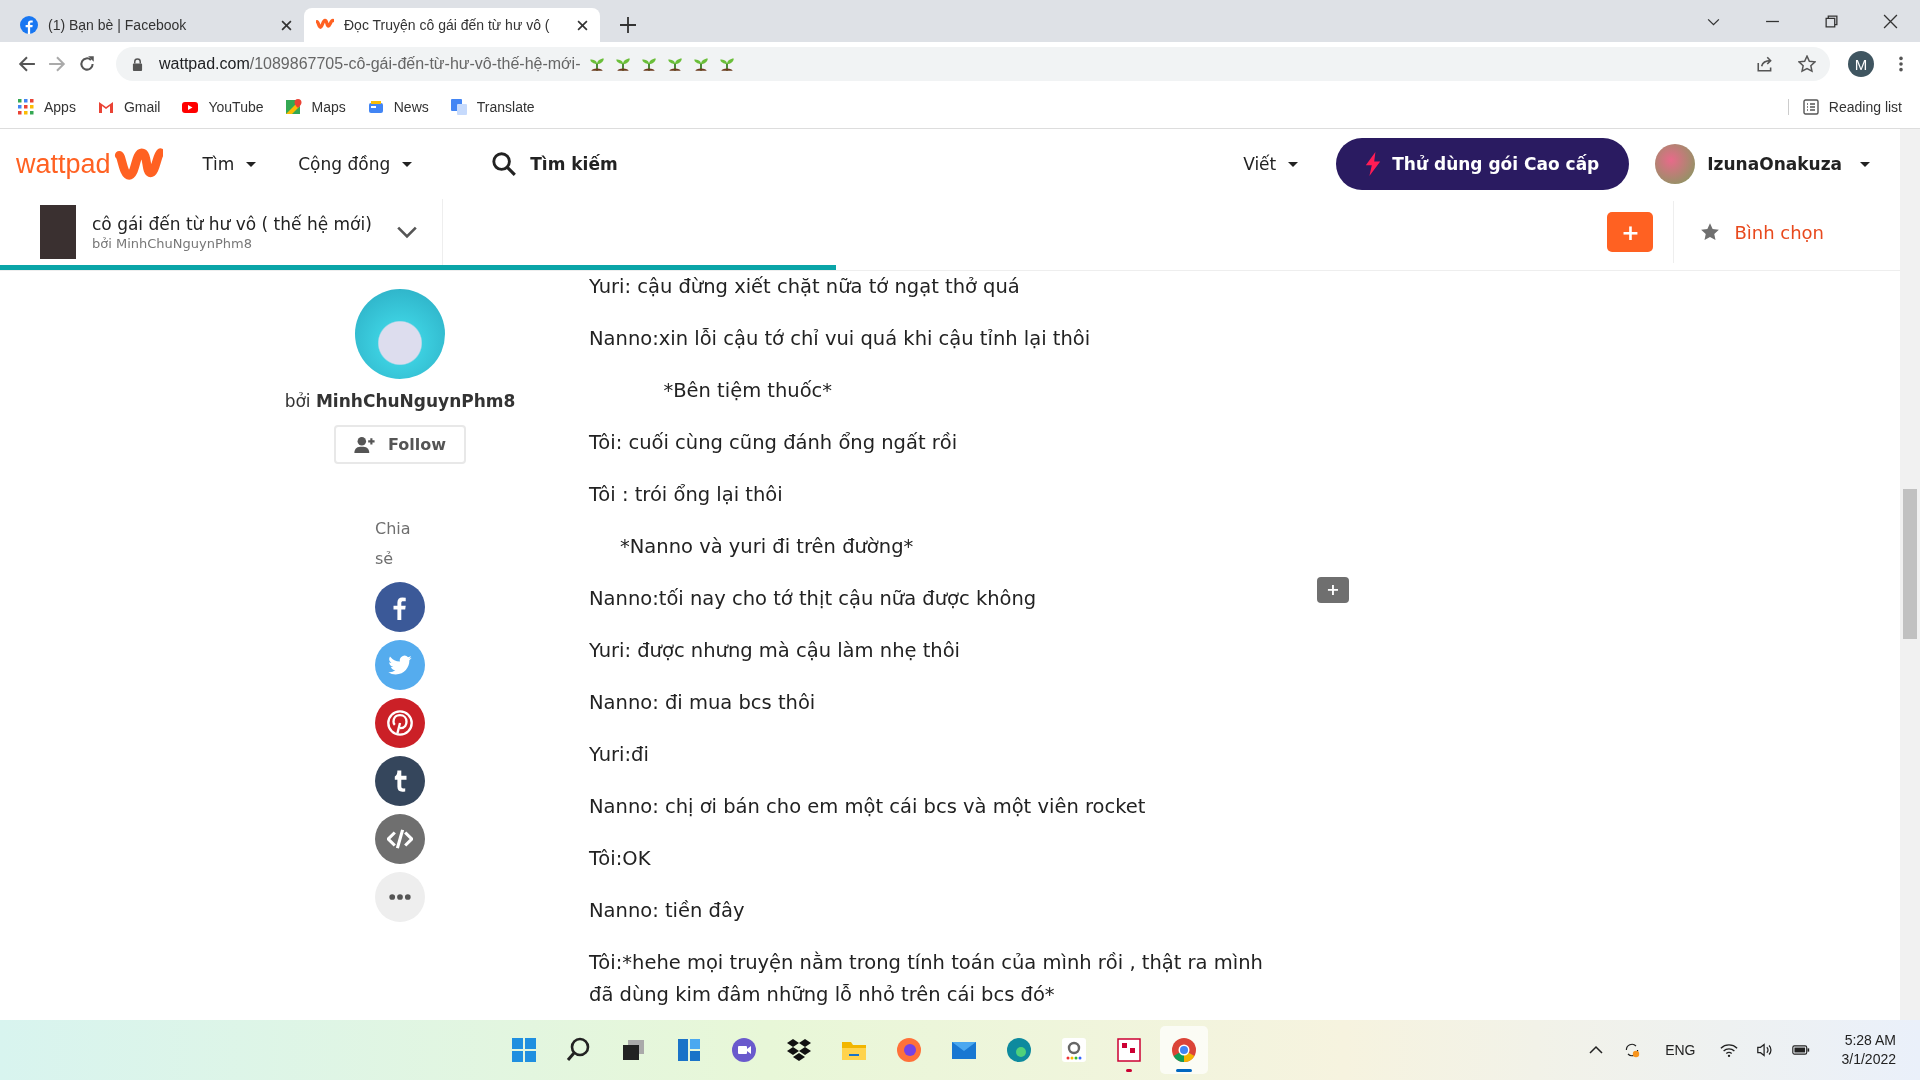  I want to click on tool-app-icon, so click(1128, 1050).